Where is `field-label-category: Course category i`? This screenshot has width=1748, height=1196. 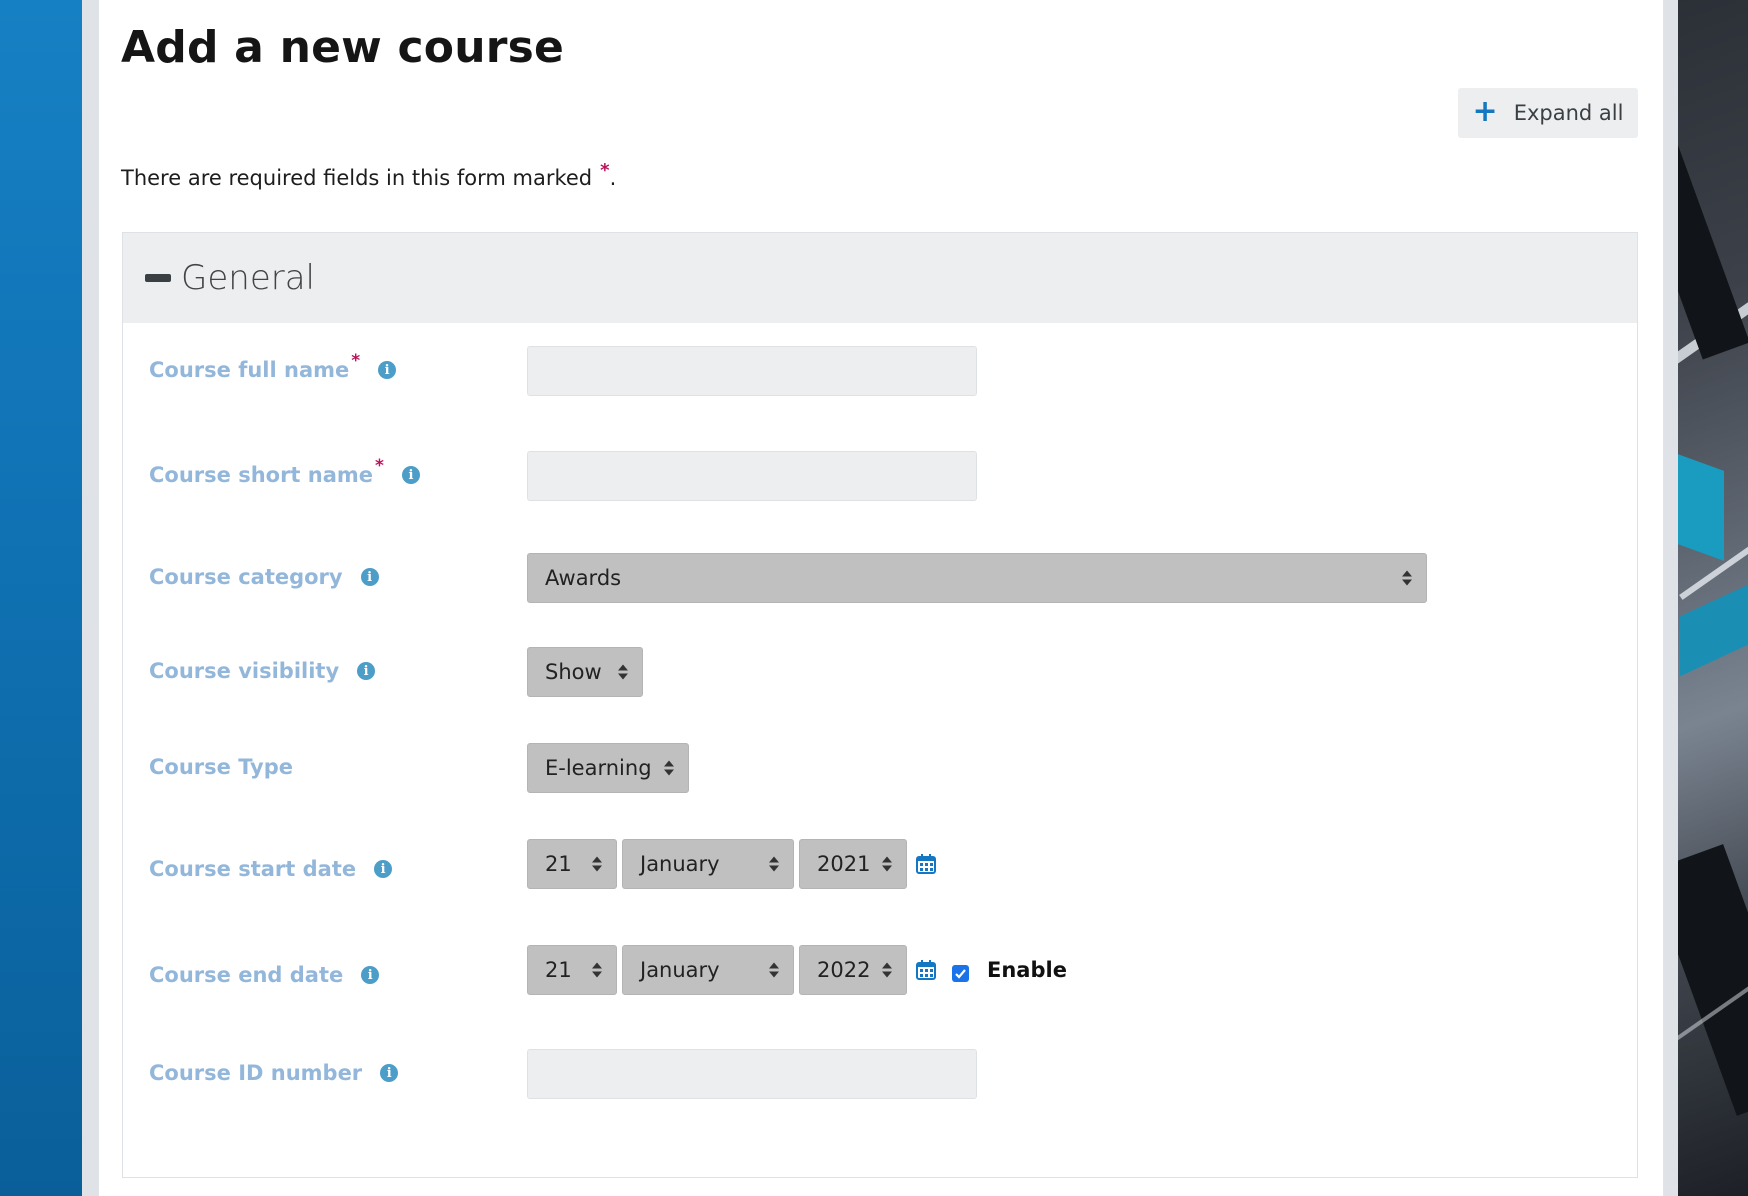 field-label-category: Course category i is located at coordinates (264, 577).